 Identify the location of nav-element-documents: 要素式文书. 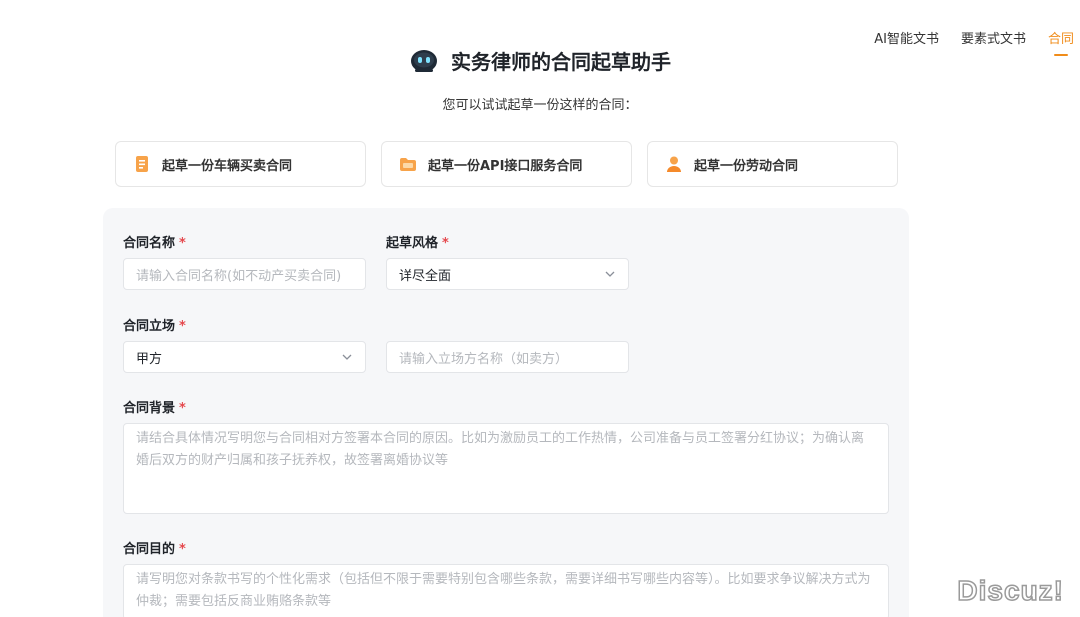
(993, 37).